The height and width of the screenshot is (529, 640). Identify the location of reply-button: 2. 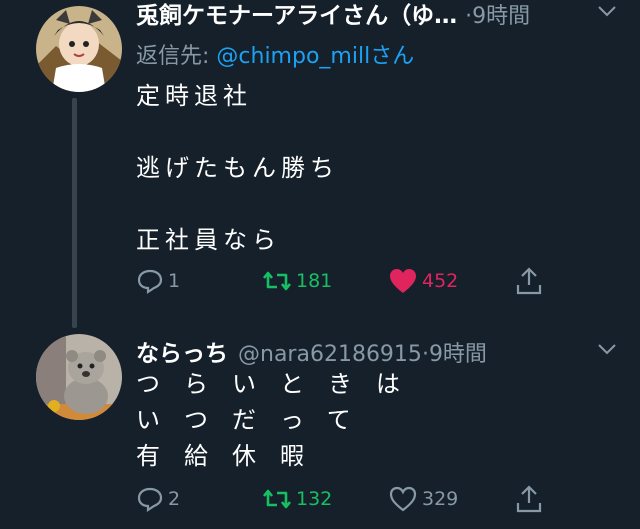
(158, 499).